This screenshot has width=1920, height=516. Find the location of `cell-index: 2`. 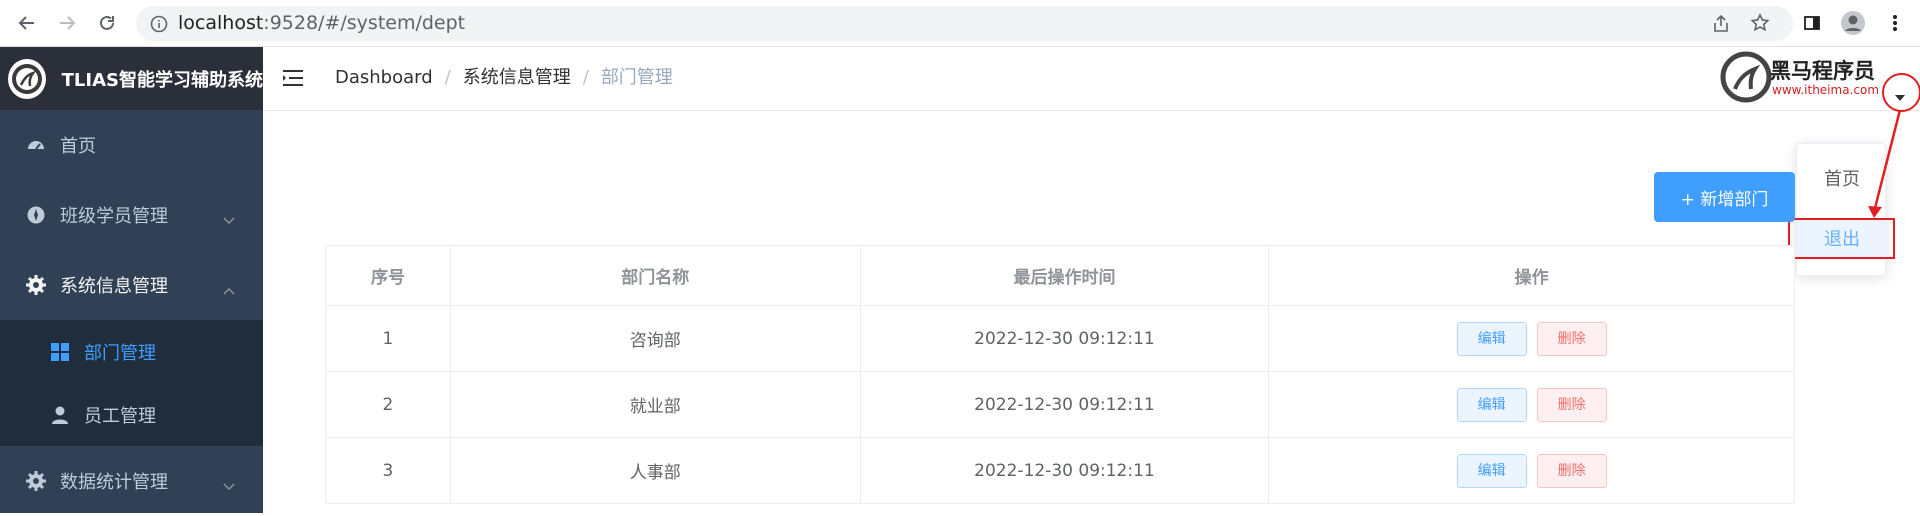

cell-index: 2 is located at coordinates (388, 404).